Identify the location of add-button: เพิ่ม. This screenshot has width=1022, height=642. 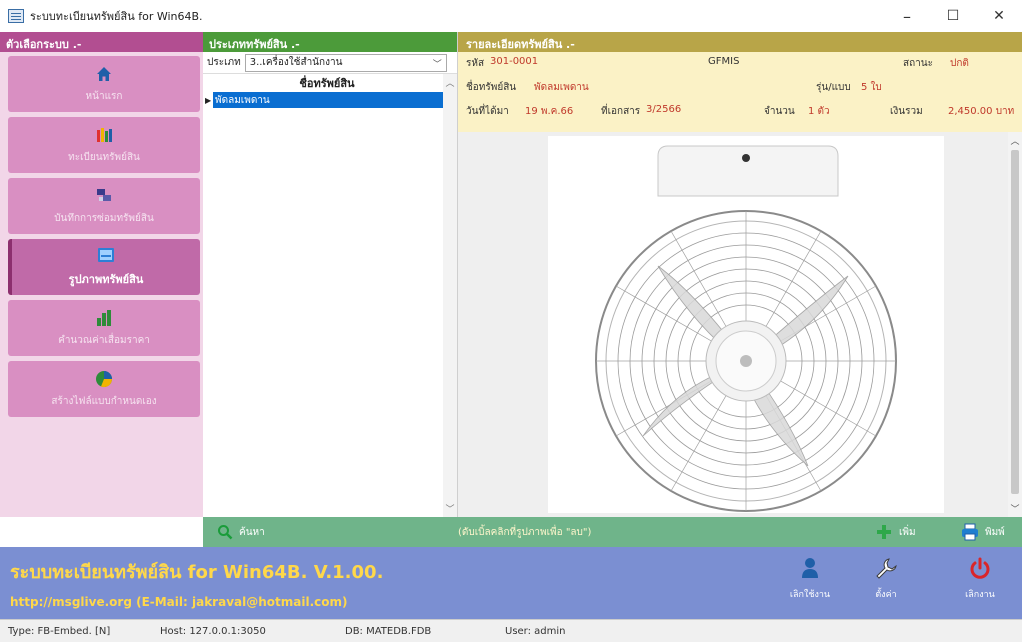
(895, 532).